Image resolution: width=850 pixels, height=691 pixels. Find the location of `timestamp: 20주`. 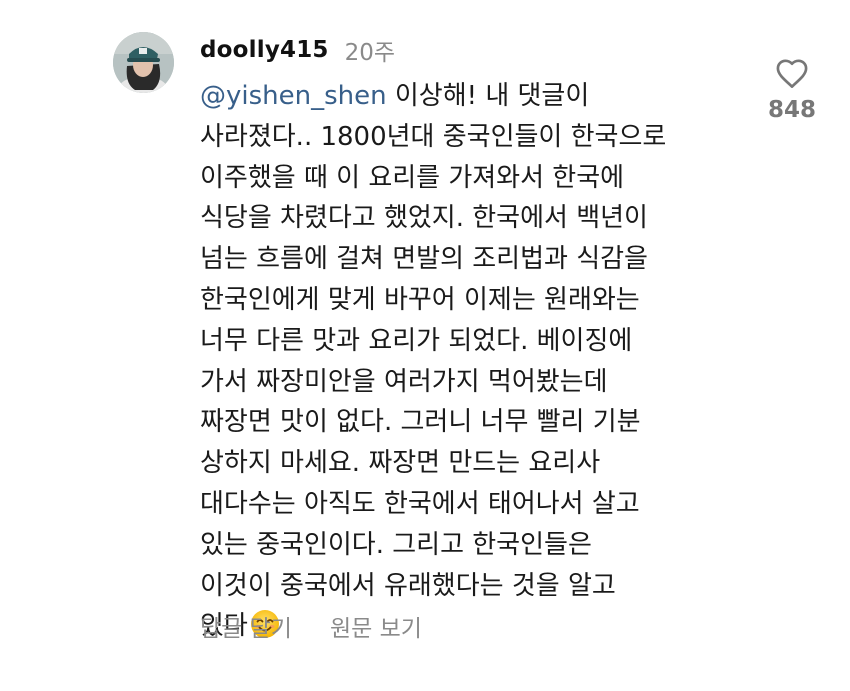

timestamp: 20주 is located at coordinates (370, 53).